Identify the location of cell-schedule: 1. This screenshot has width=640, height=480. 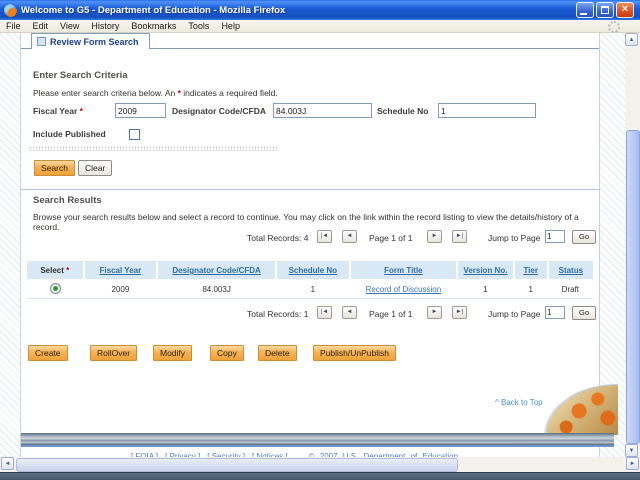
(313, 289).